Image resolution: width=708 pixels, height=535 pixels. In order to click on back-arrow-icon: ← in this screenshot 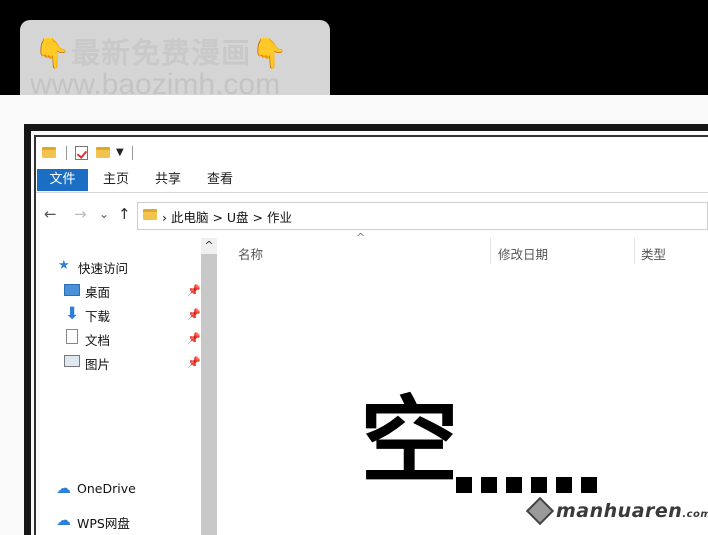, I will do `click(50, 214)`.